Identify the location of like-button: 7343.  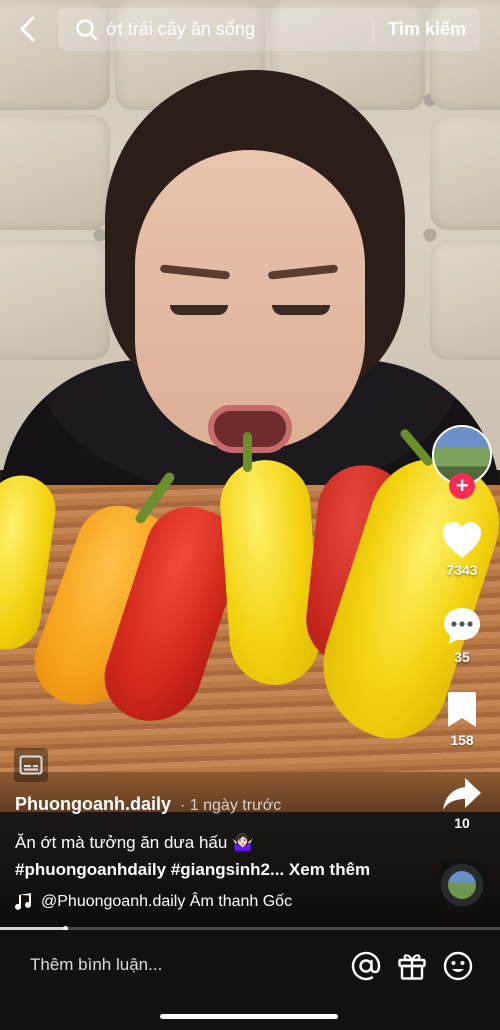
(462, 549).